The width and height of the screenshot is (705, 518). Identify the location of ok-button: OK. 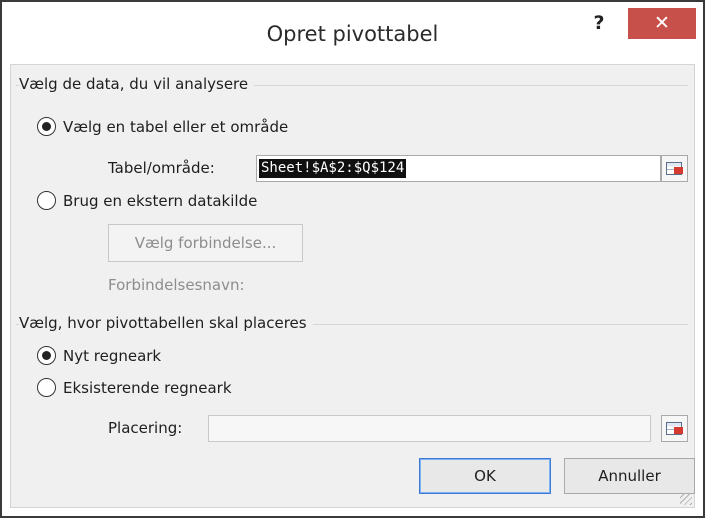
(485, 476).